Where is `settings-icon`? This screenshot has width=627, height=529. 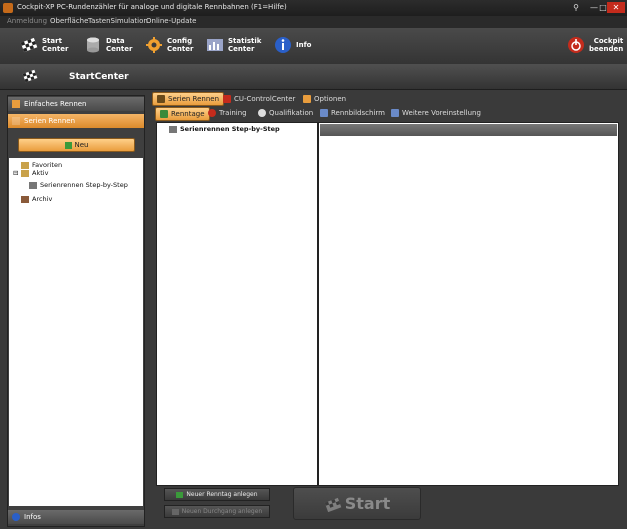
settings-icon is located at coordinates (395, 113).